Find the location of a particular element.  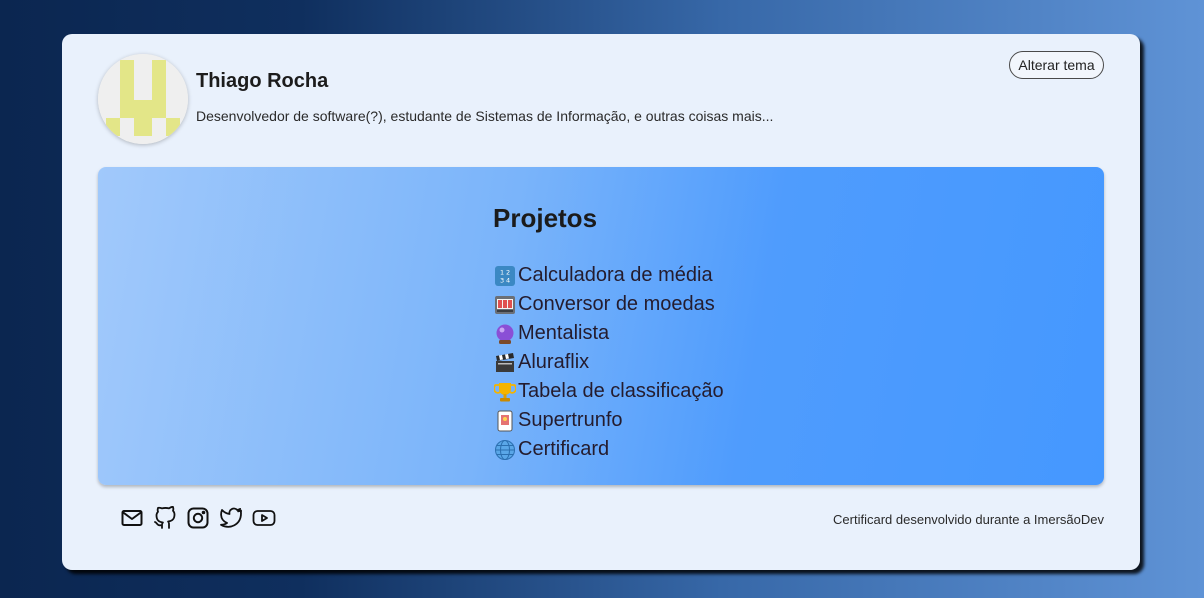

social-links is located at coordinates (198, 517).